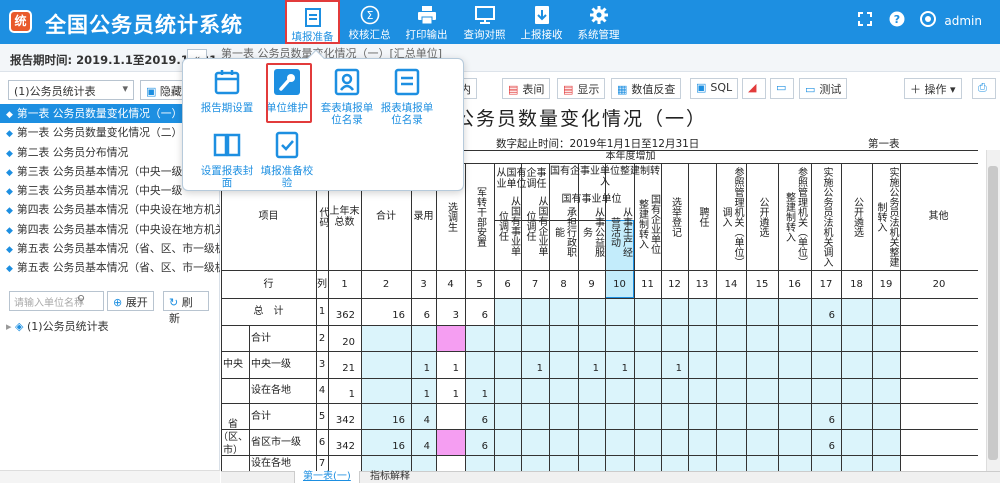  Describe the element at coordinates (450, 284) in the screenshot. I see `column-number: 4` at that location.